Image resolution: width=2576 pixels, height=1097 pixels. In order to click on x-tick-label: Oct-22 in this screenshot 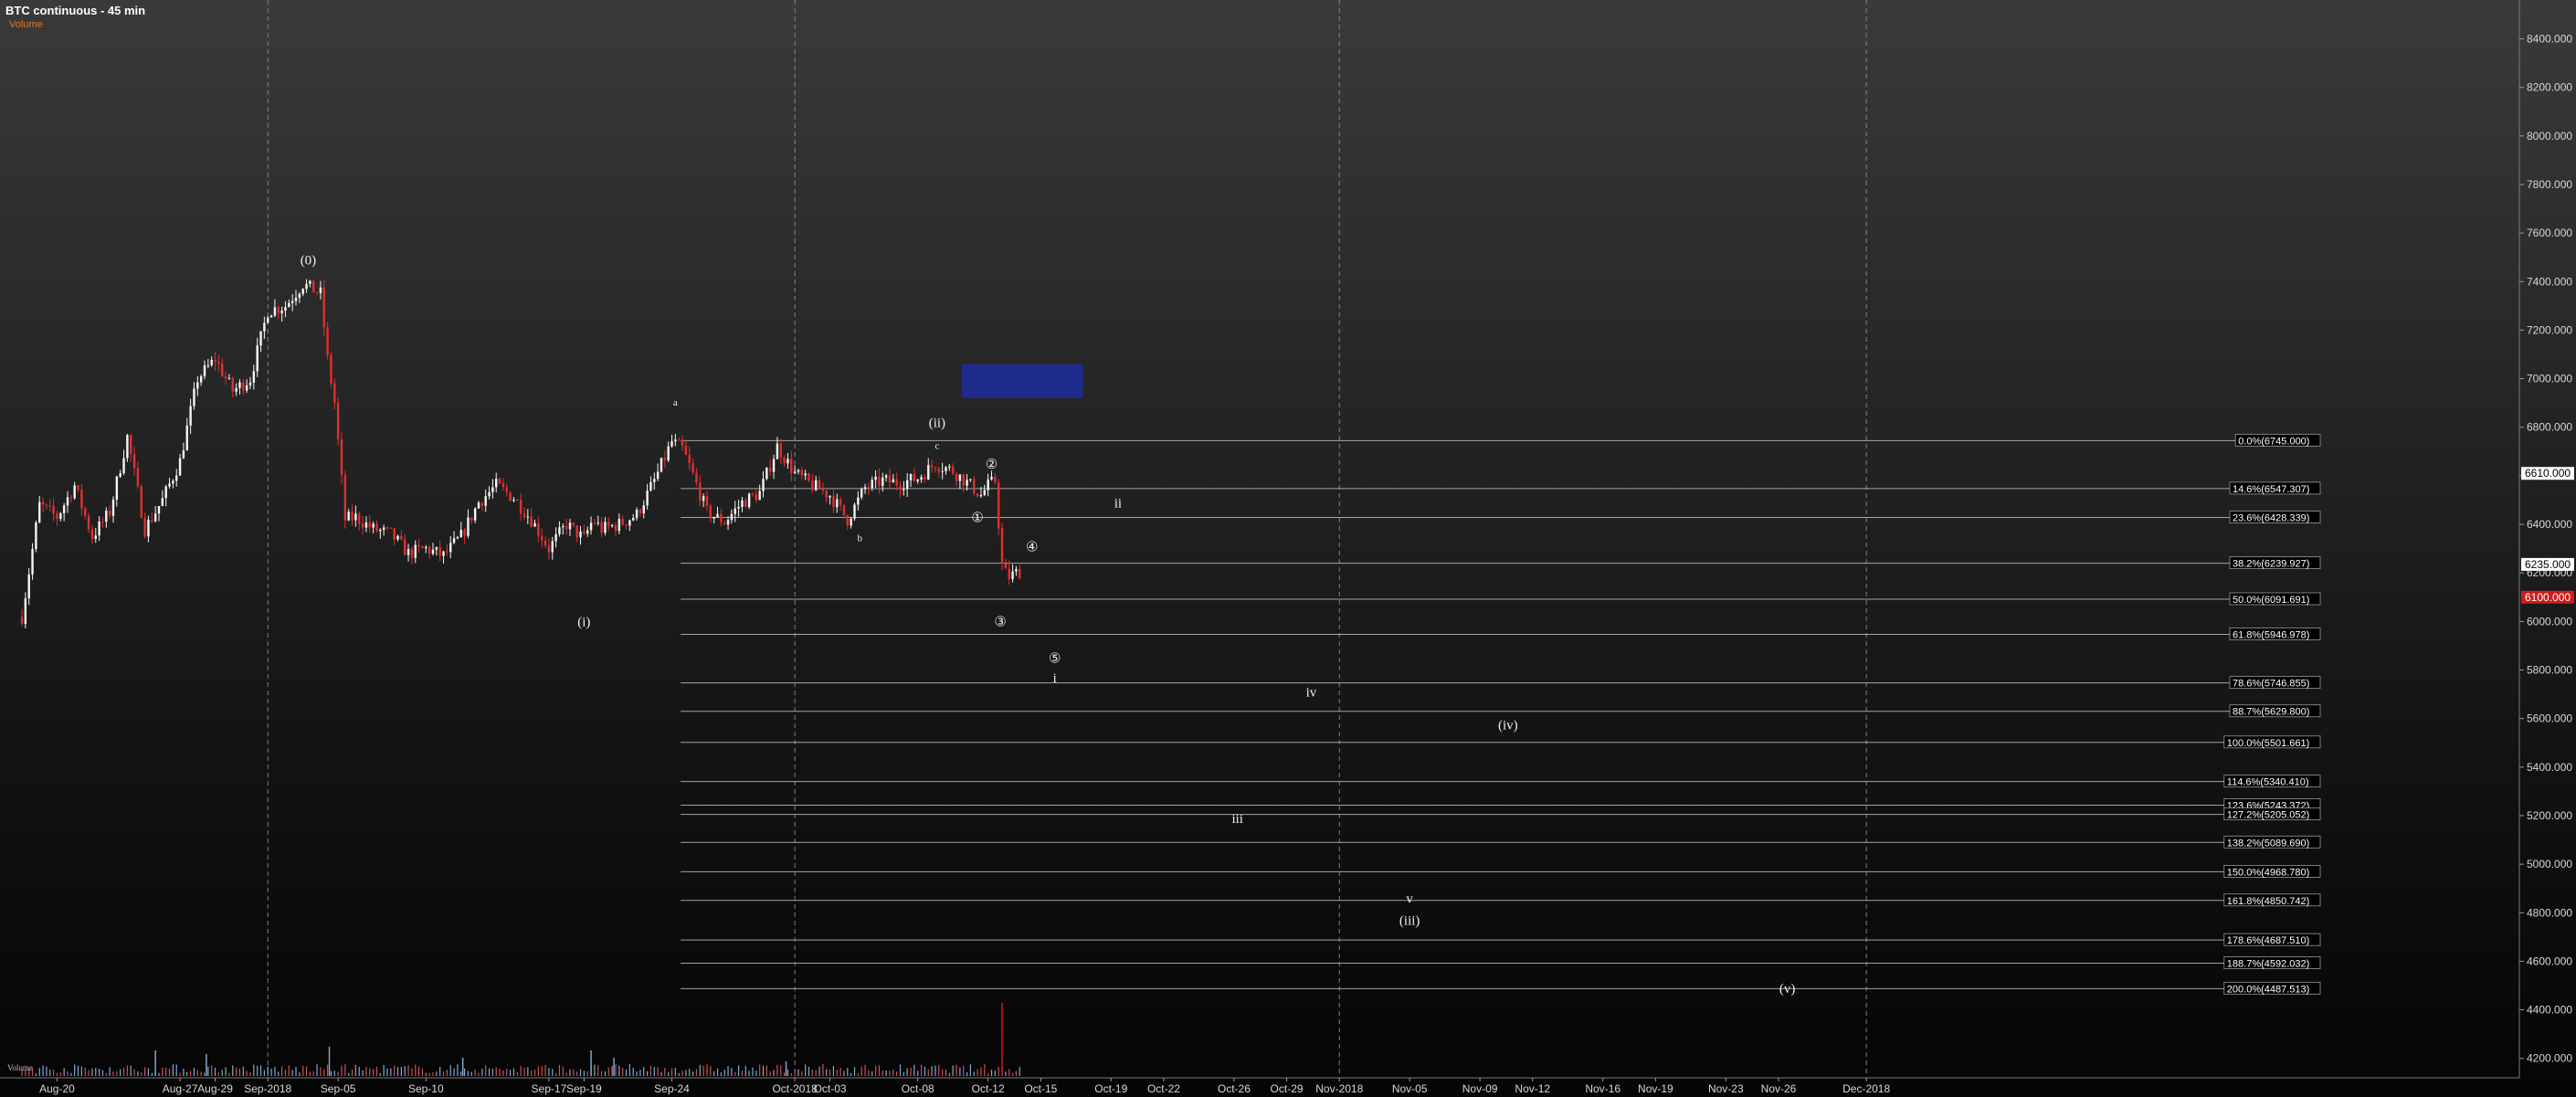, I will do `click(1163, 1088)`.